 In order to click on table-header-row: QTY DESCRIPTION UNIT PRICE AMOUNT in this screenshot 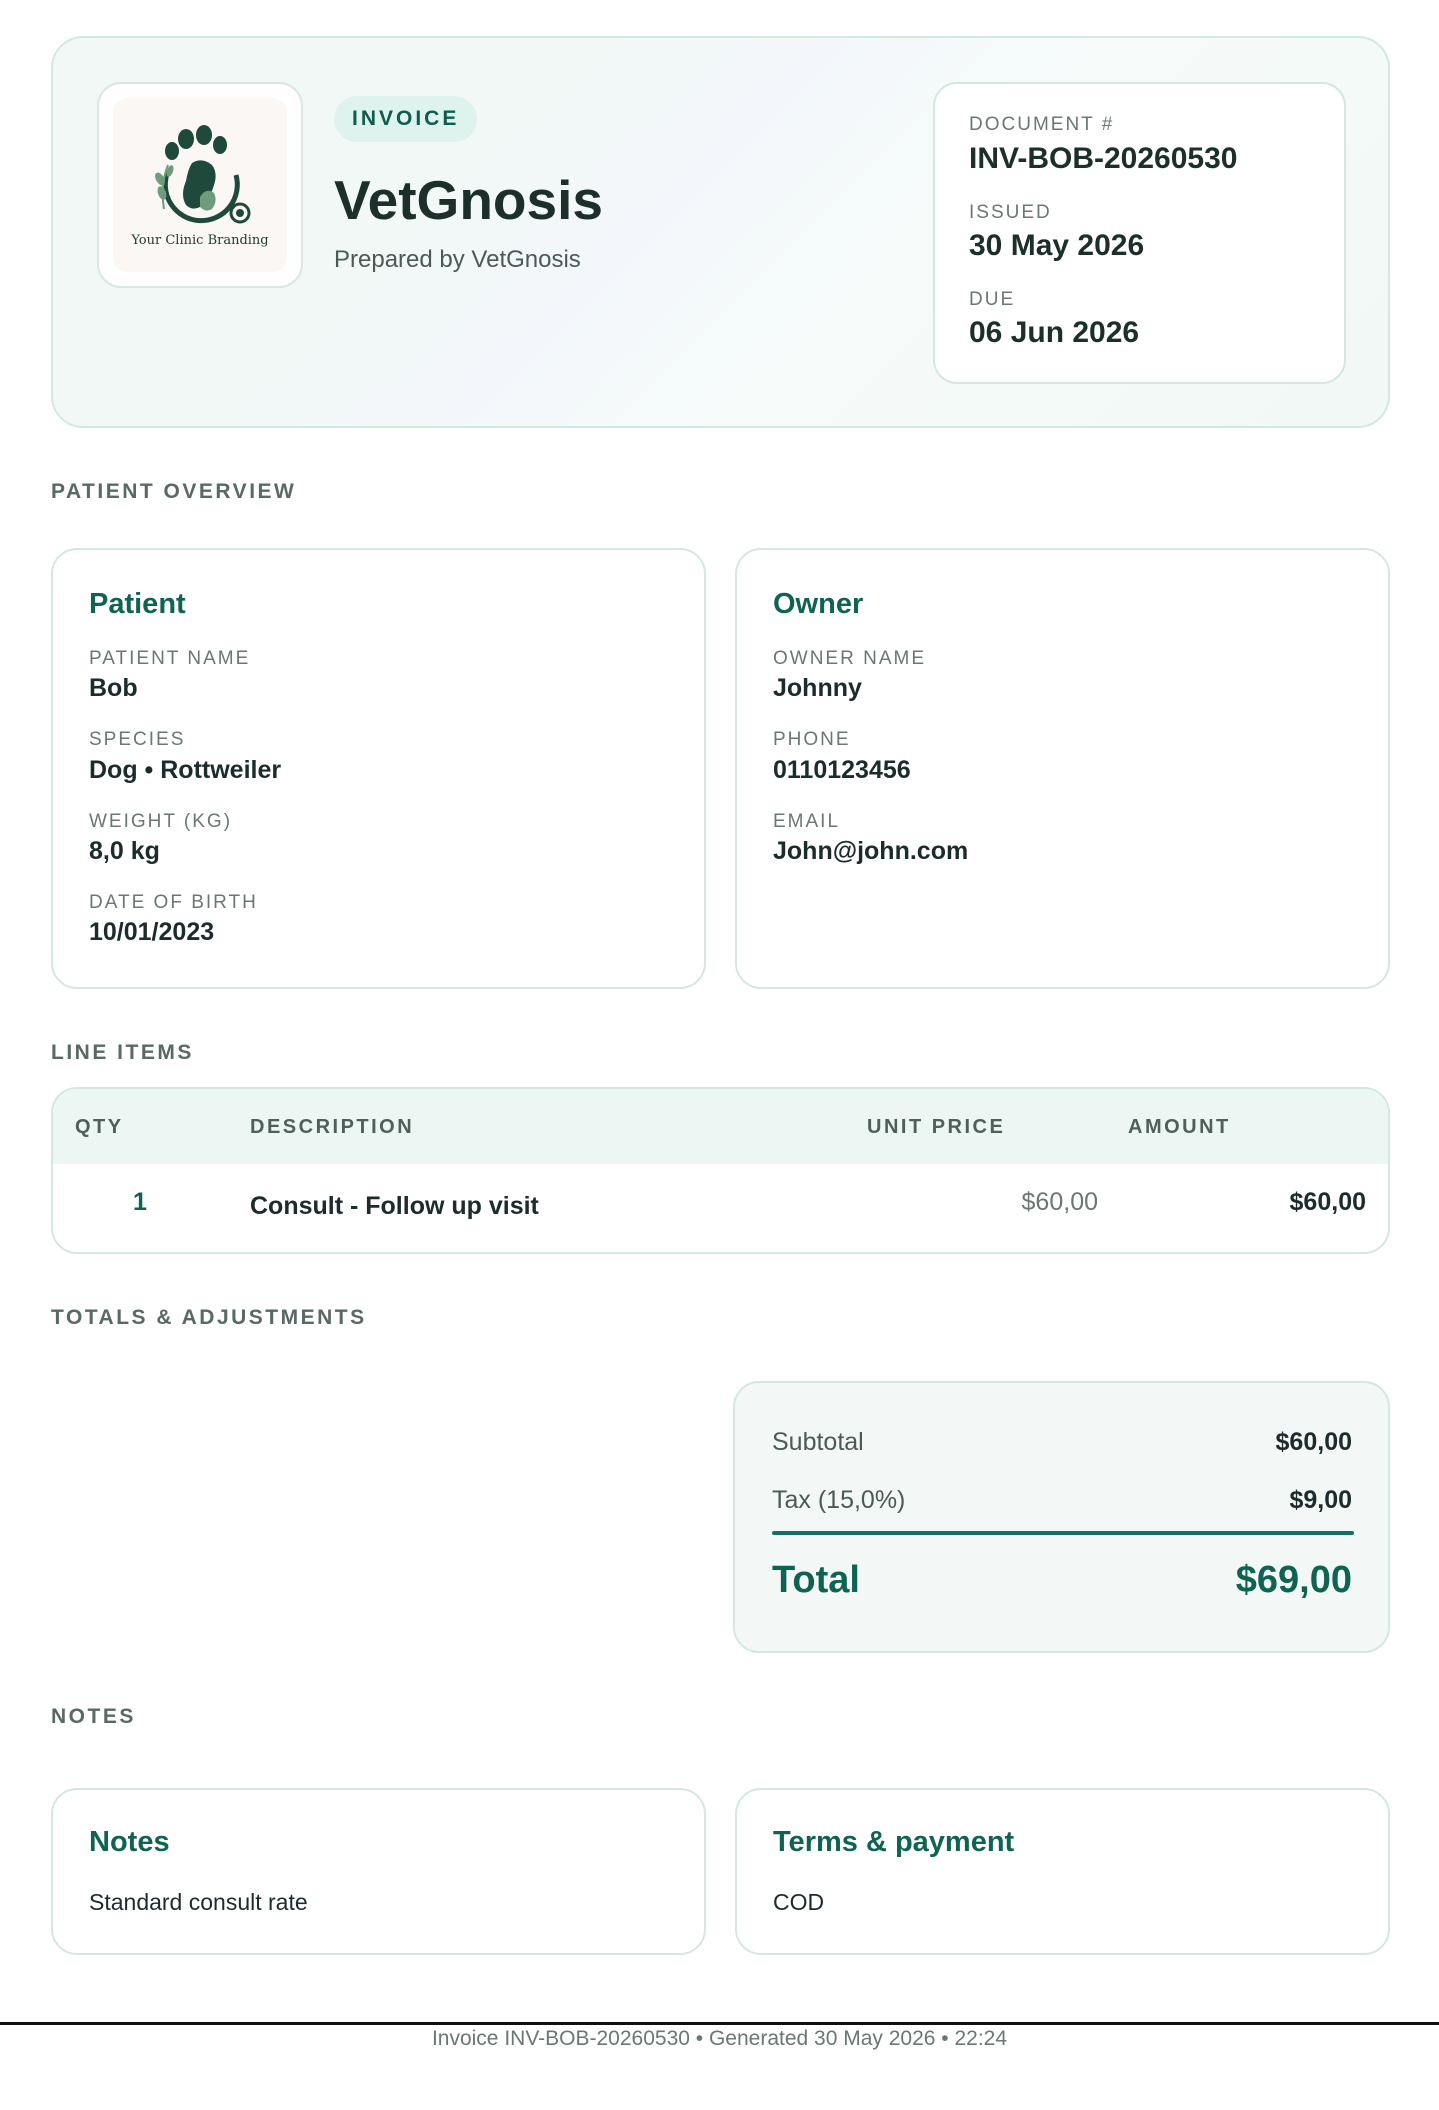, I will do `click(720, 1126)`.